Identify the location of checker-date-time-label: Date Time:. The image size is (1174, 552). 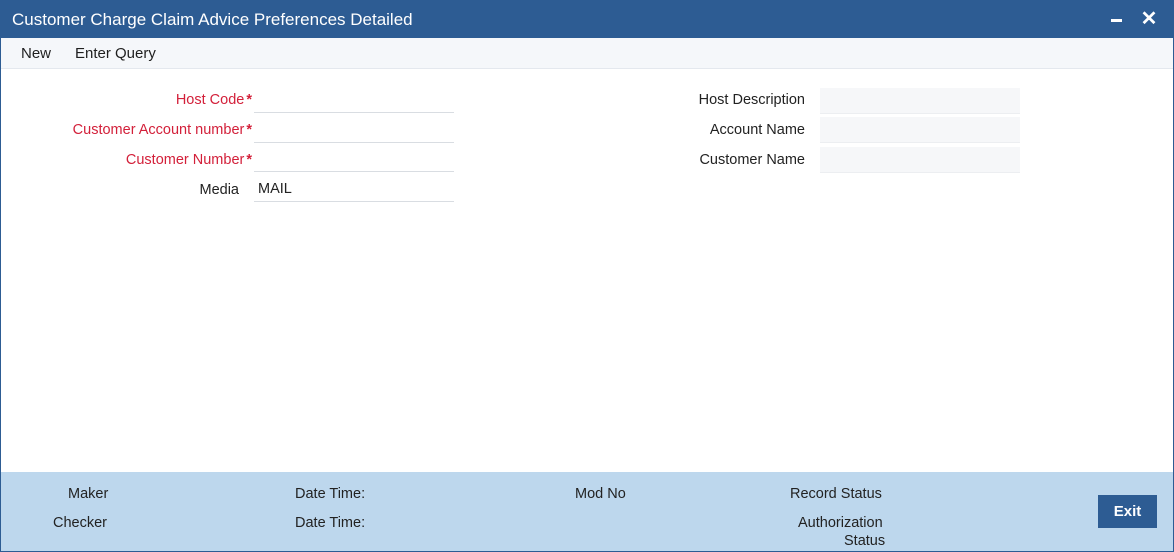
(330, 523).